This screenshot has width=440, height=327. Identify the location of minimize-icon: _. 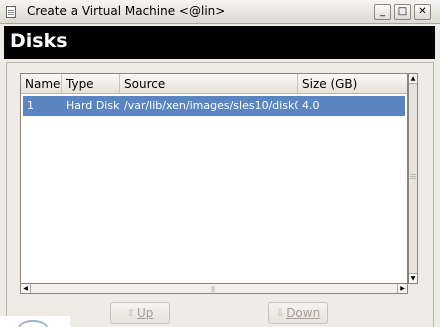
(382, 11).